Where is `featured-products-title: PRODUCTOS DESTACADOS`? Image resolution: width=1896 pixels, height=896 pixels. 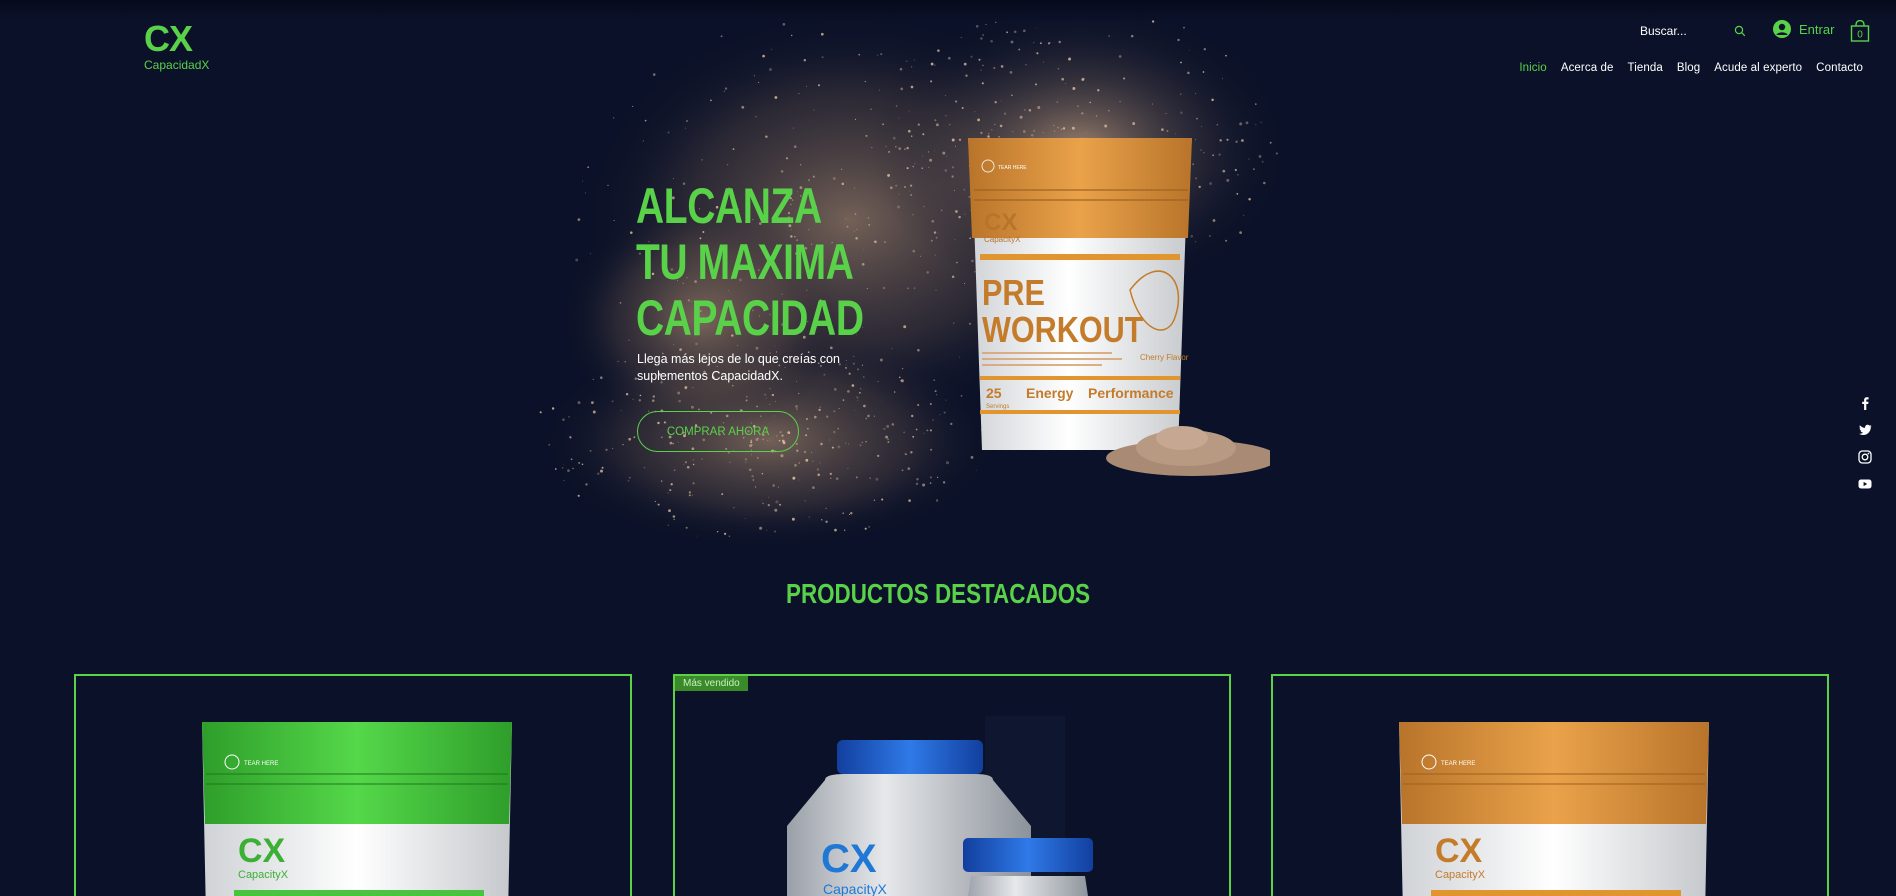
featured-products-title: PRODUCTOS DESTACADOS is located at coordinates (938, 594).